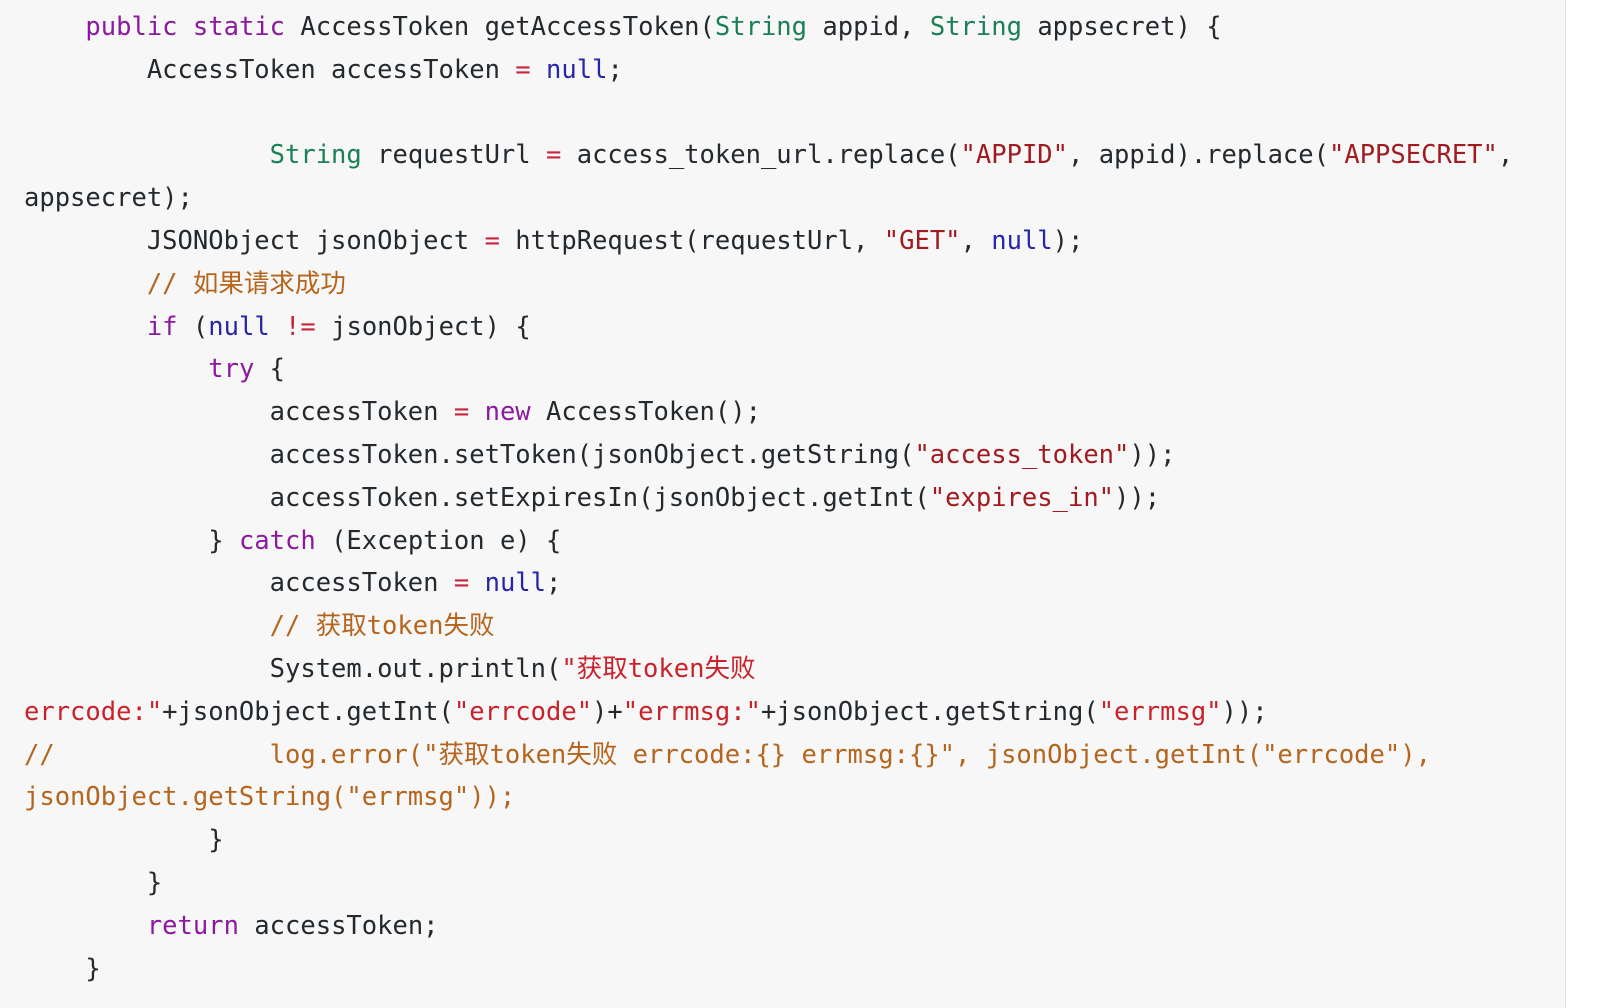 This screenshot has width=1600, height=1008. What do you see at coordinates (507, 412) in the screenshot?
I see `code-token: new` at bounding box center [507, 412].